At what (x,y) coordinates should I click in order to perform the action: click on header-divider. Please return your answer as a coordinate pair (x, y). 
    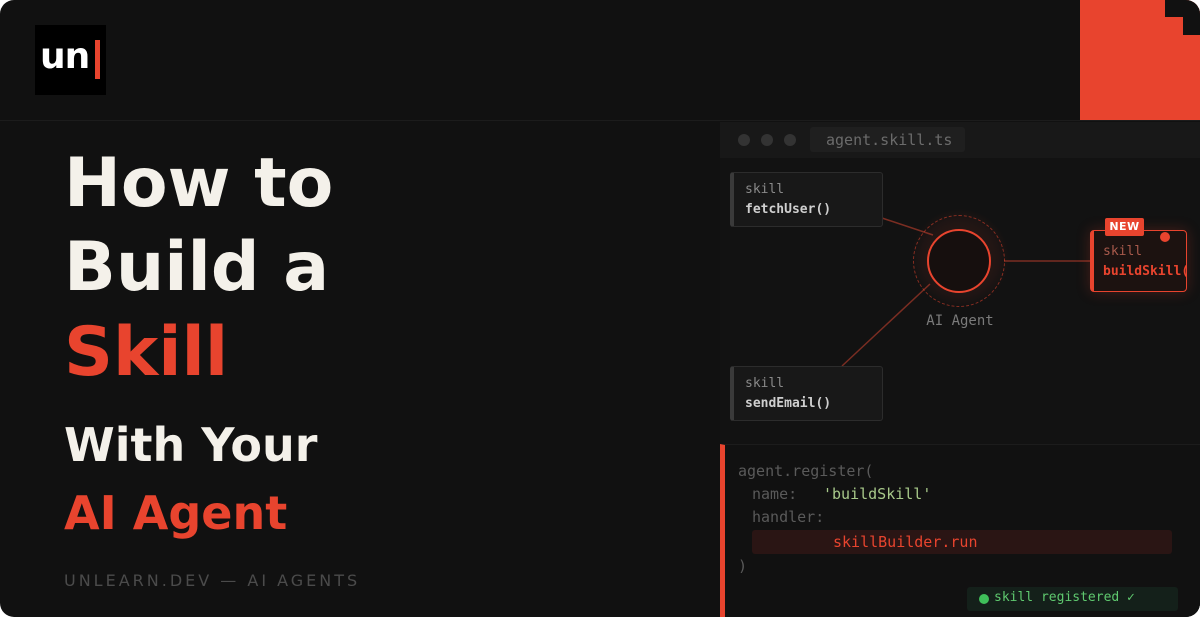
    Looking at the image, I should click on (600, 120).